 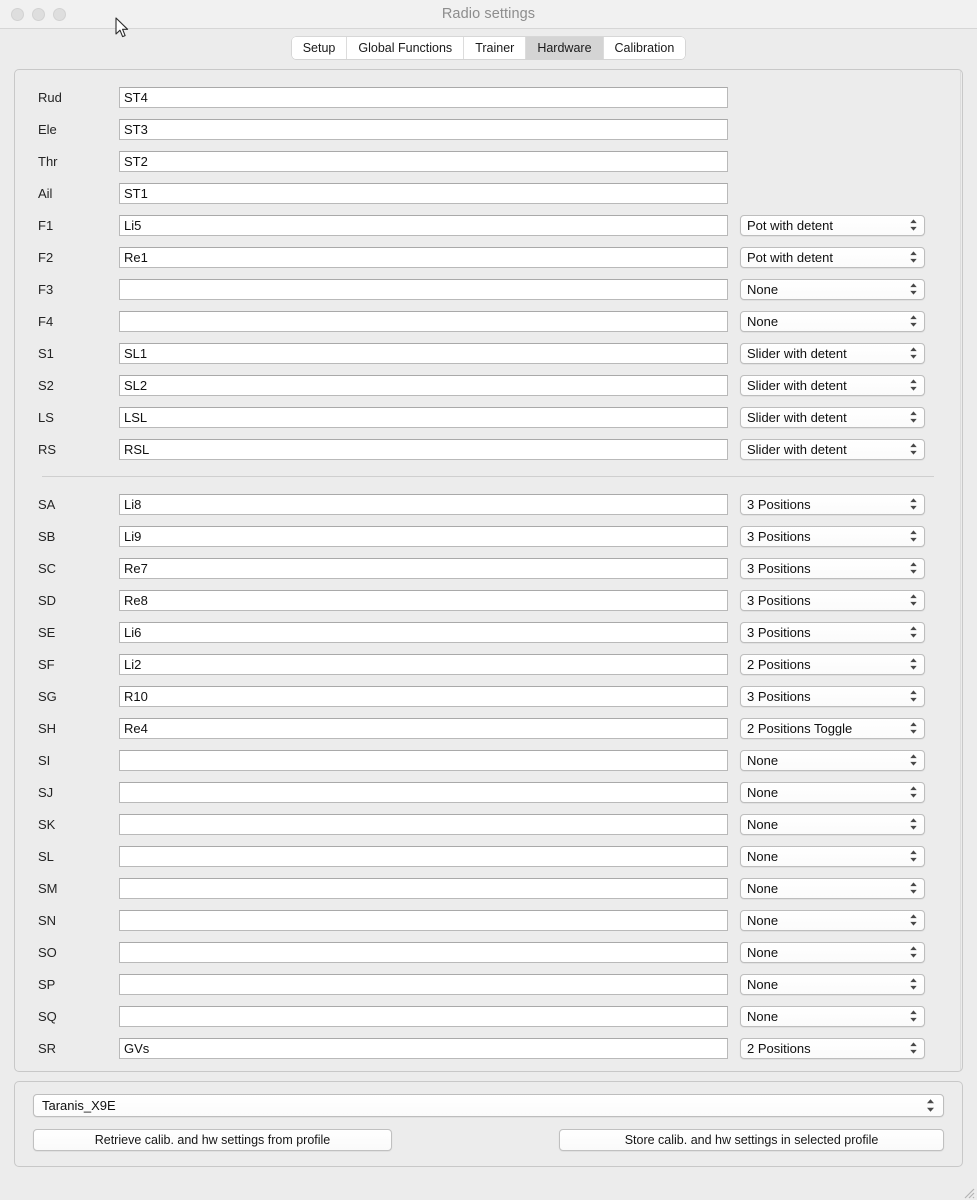 I want to click on pot-type-select-s1: Slider with detent, so click(x=832, y=353).